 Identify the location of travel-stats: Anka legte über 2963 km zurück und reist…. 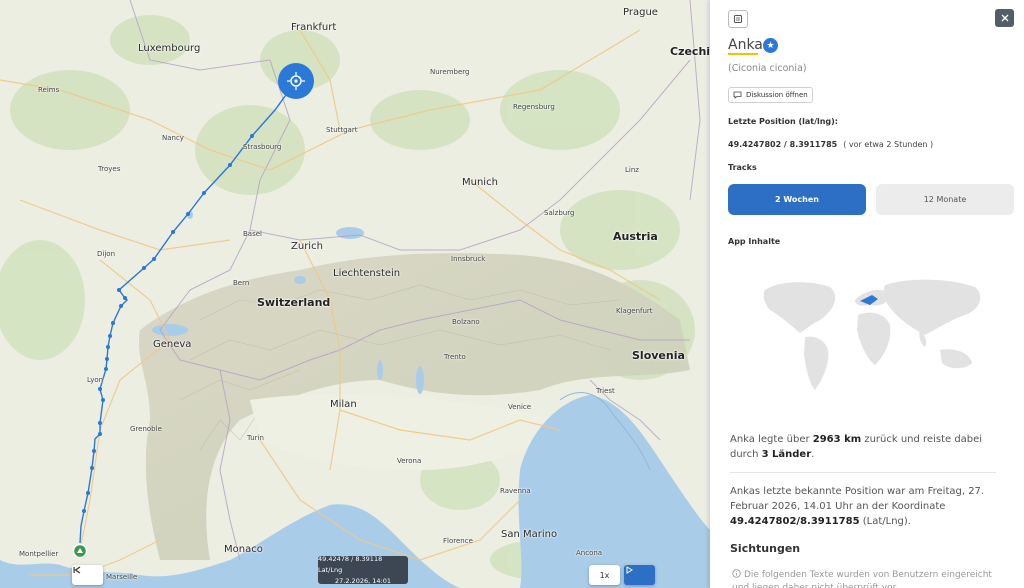
(865, 447).